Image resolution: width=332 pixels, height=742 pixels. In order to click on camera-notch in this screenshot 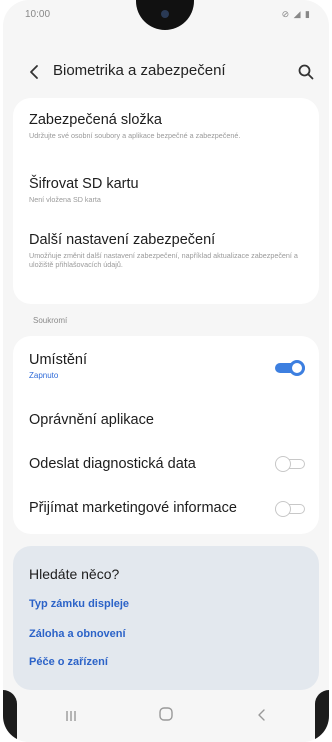, I will do `click(165, 15)`.